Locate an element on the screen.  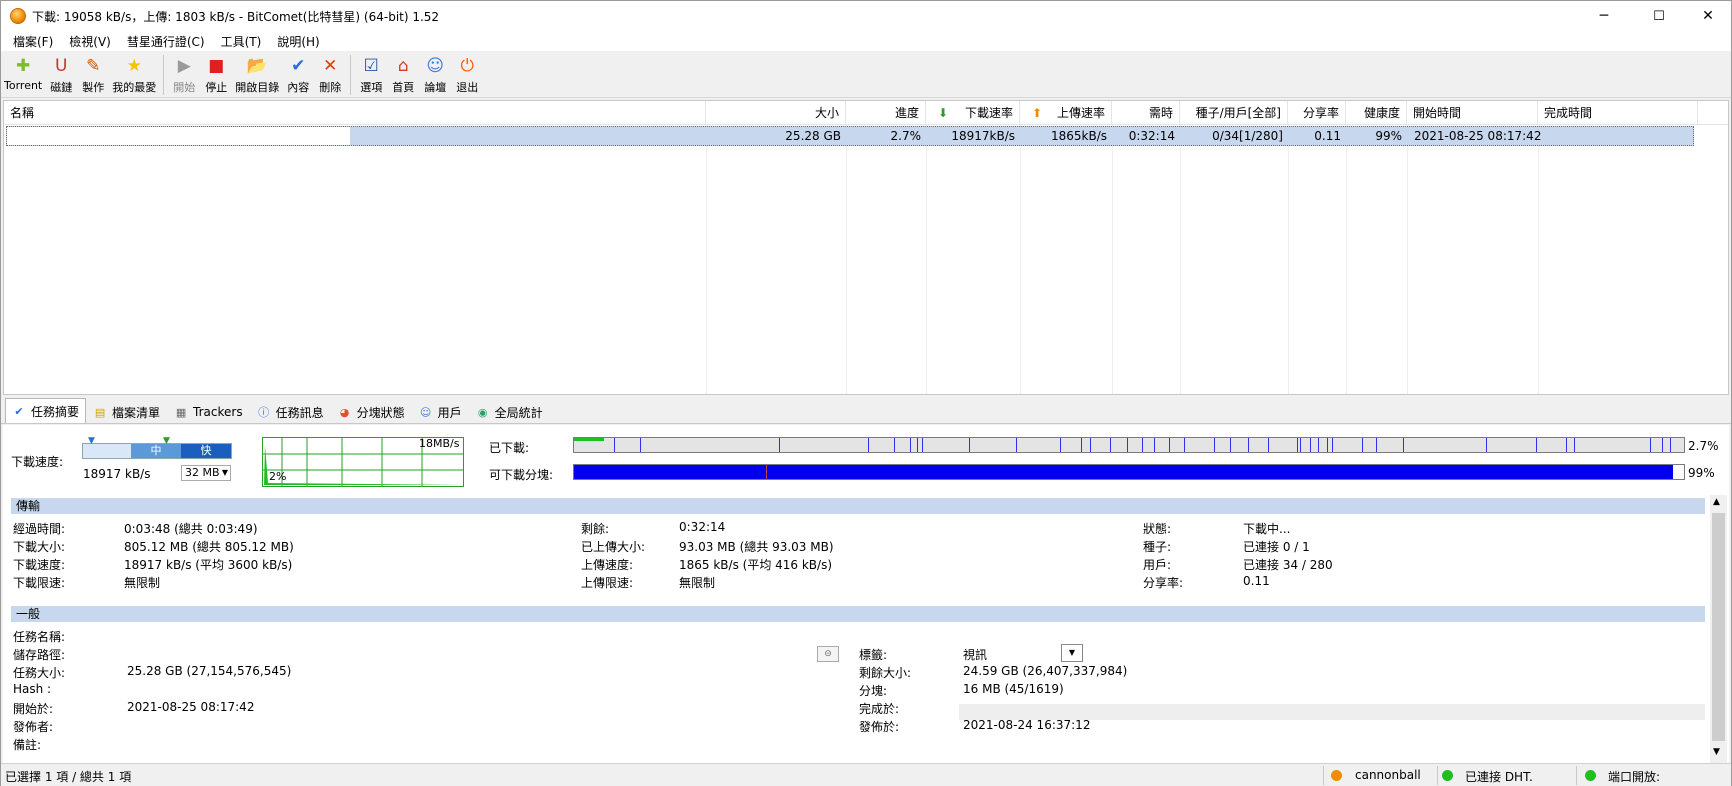
magnet-icon: U is located at coordinates (61, 66).